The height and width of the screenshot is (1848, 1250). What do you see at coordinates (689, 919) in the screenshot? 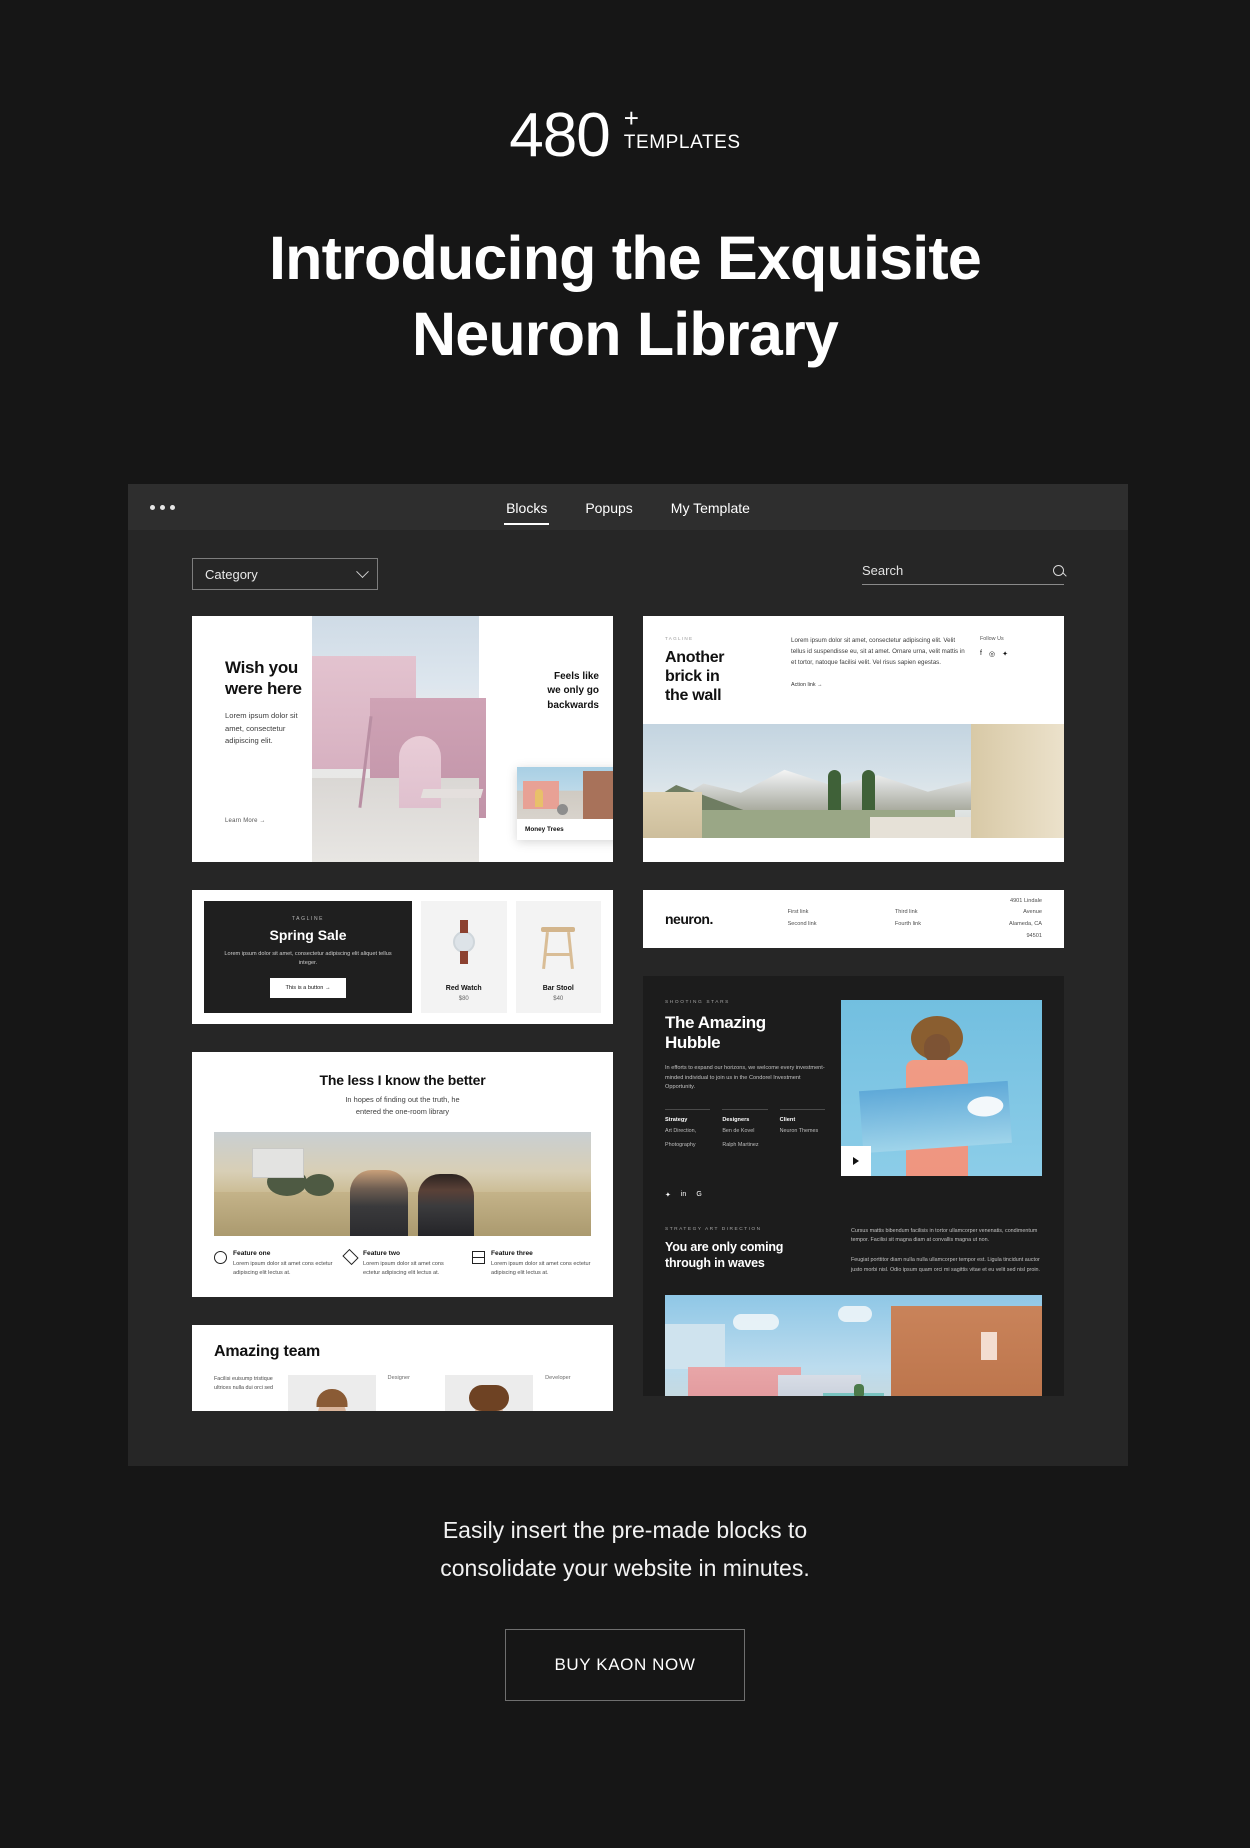
I see `neuron-logo: neuron.` at bounding box center [689, 919].